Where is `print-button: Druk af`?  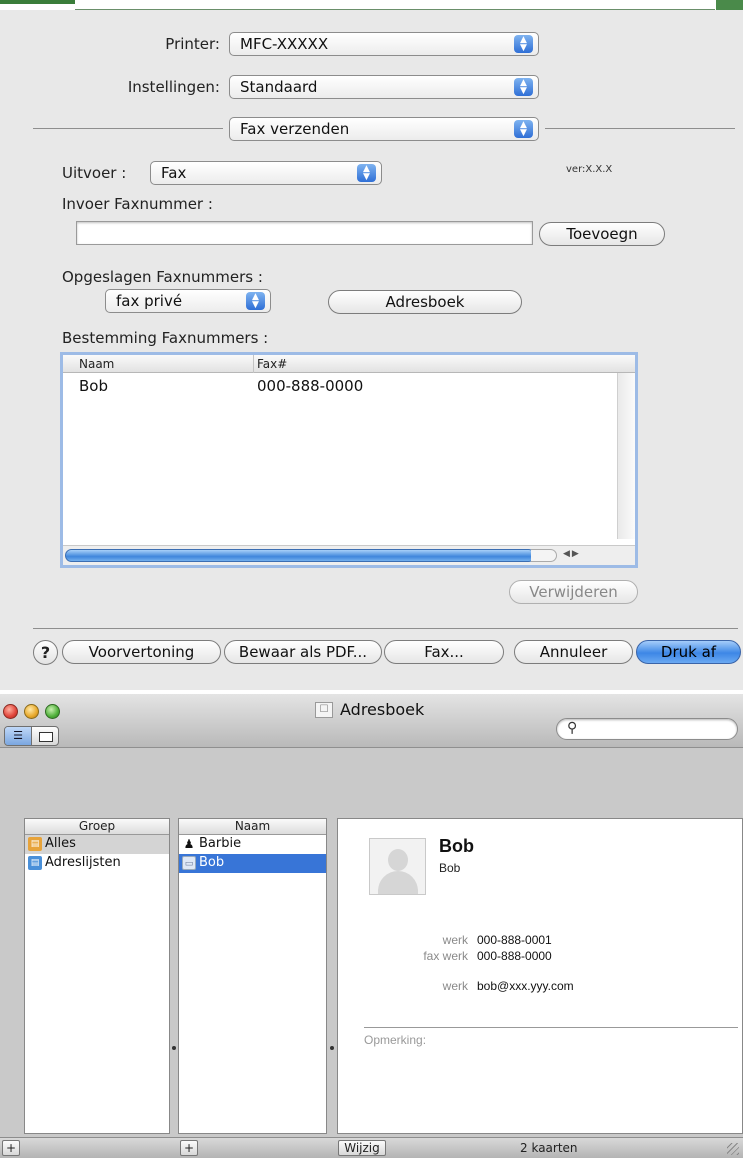
print-button: Druk af is located at coordinates (688, 652).